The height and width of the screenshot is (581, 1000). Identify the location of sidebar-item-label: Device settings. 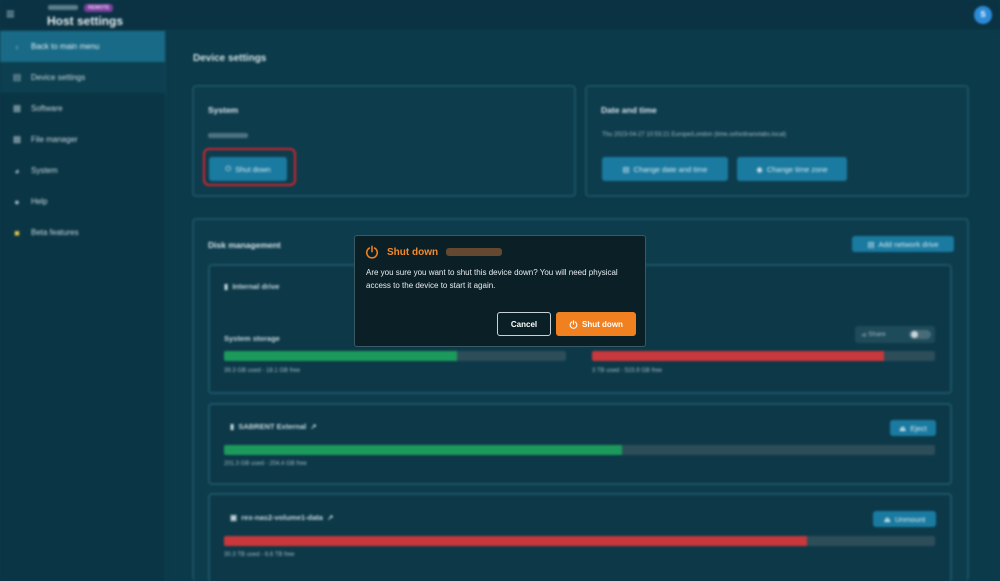
(58, 77).